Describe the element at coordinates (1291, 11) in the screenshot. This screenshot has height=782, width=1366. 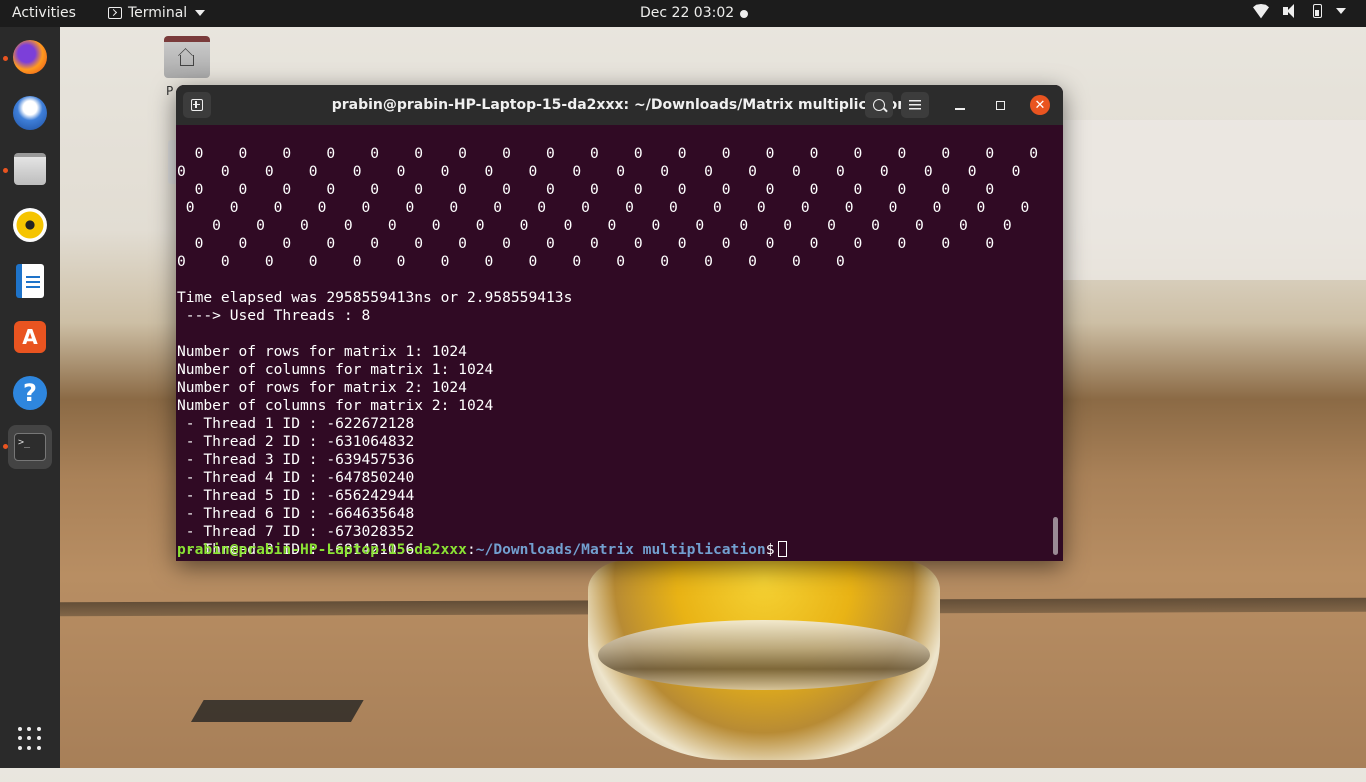
I see `volume-icon` at that location.